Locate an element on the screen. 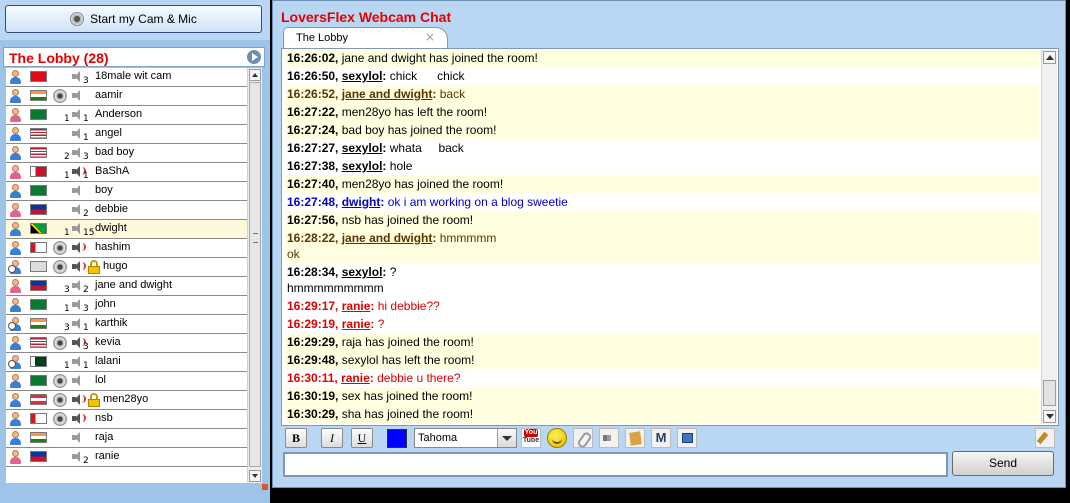  user-row: 3 1 karthik is located at coordinates (126, 324).